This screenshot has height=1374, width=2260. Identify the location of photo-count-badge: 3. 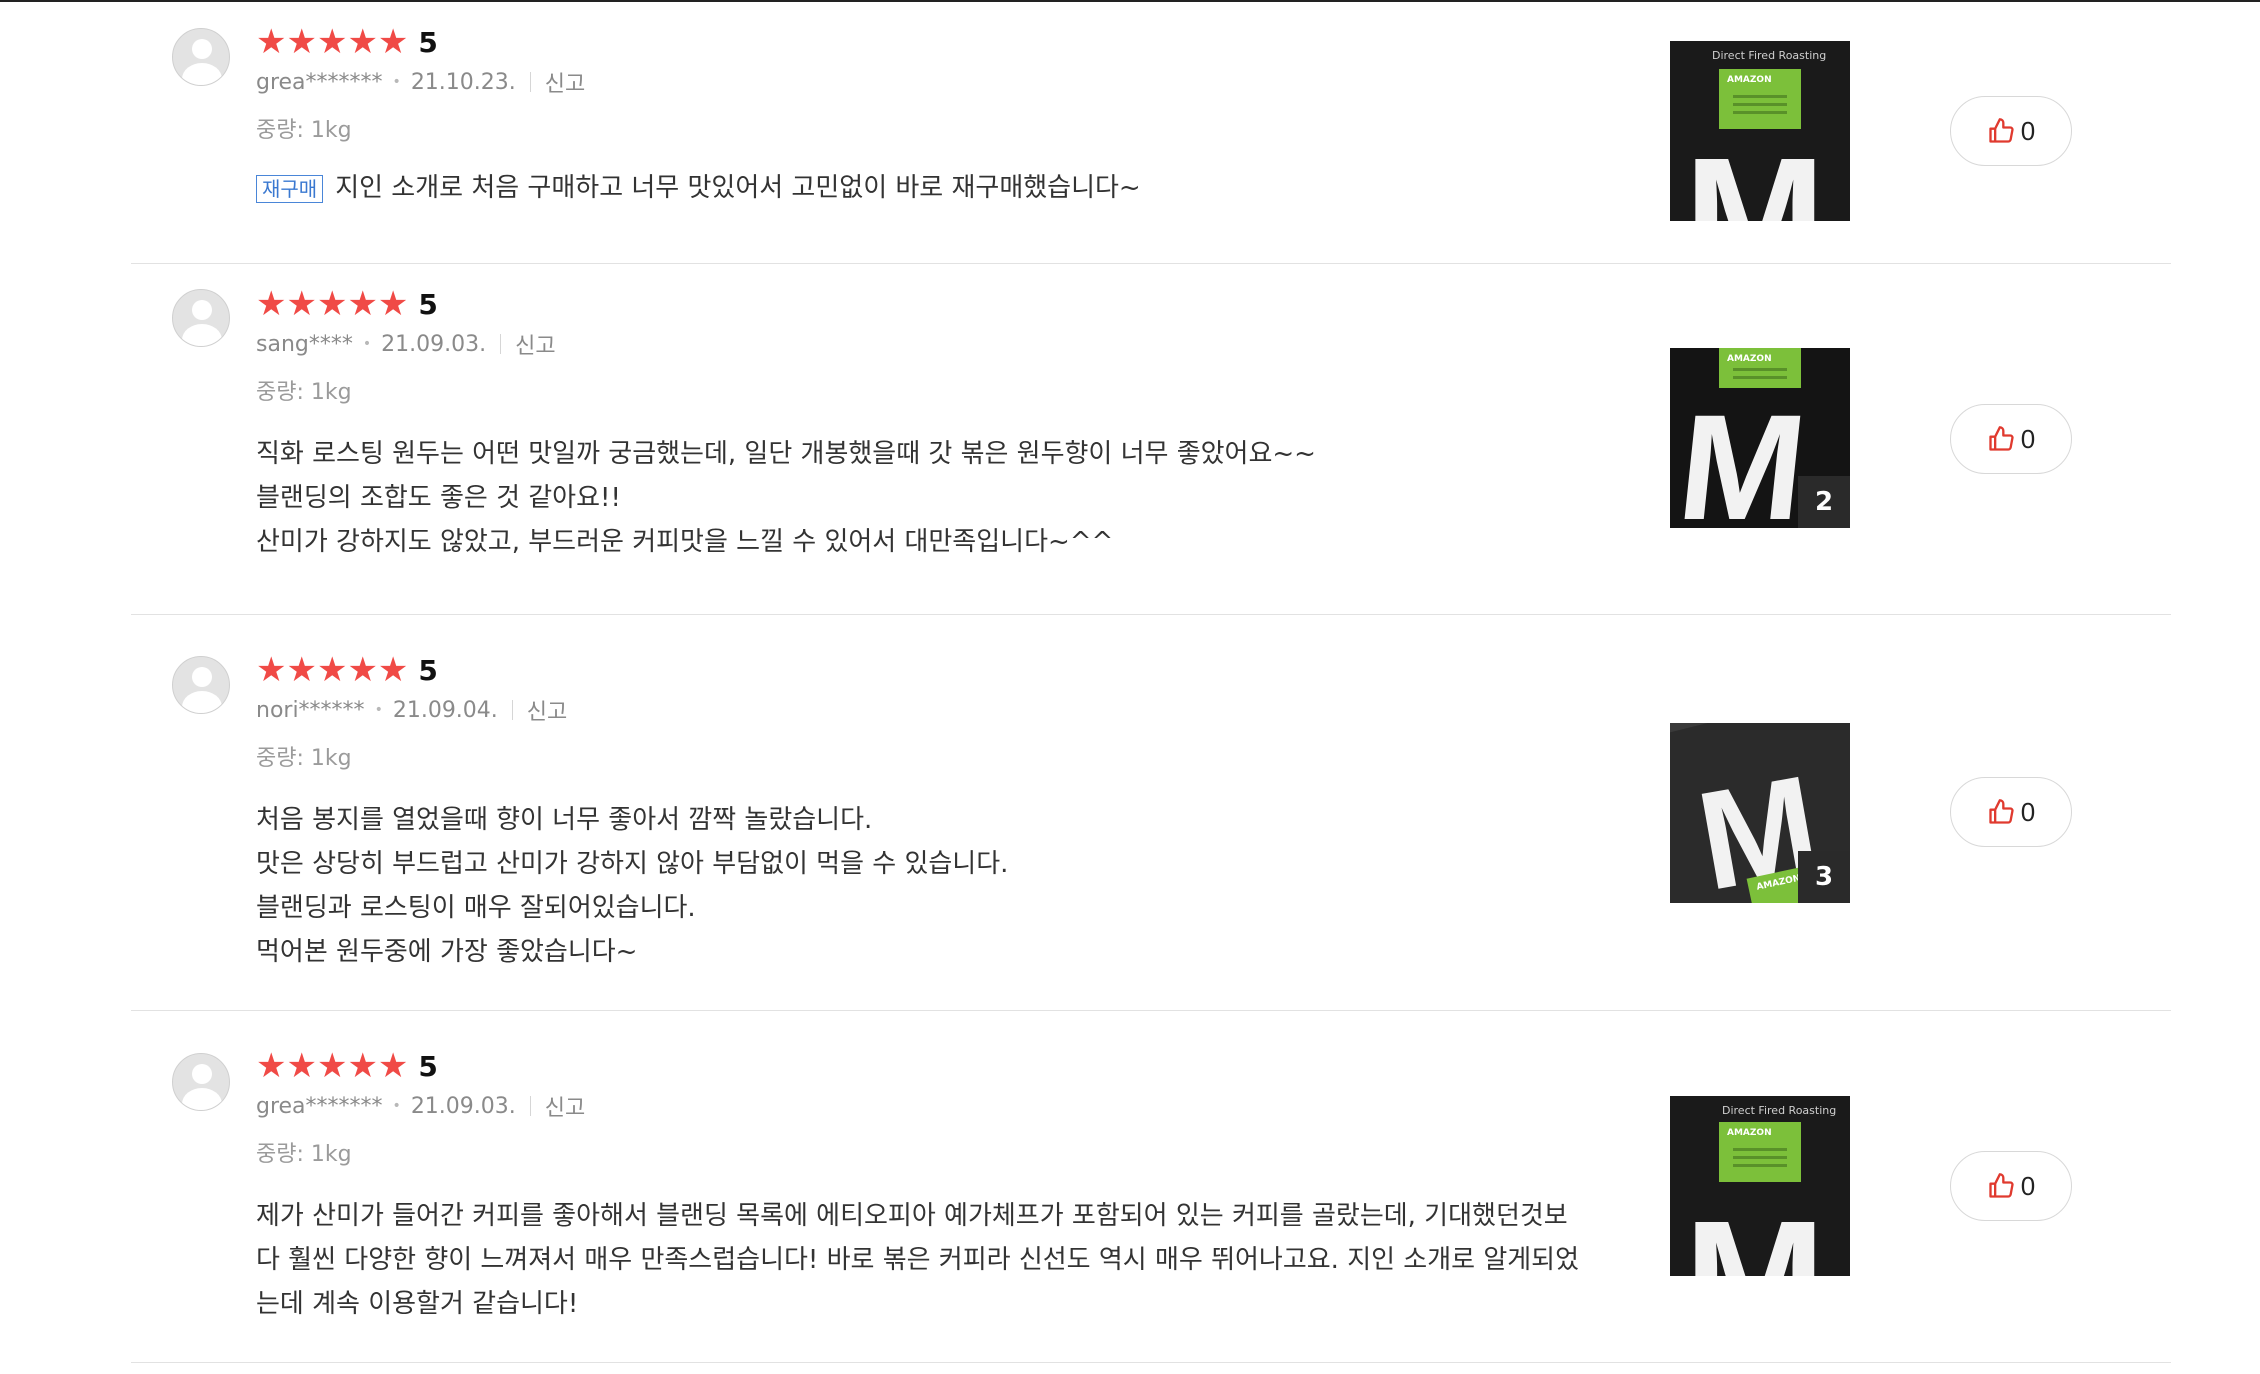
(1824, 877).